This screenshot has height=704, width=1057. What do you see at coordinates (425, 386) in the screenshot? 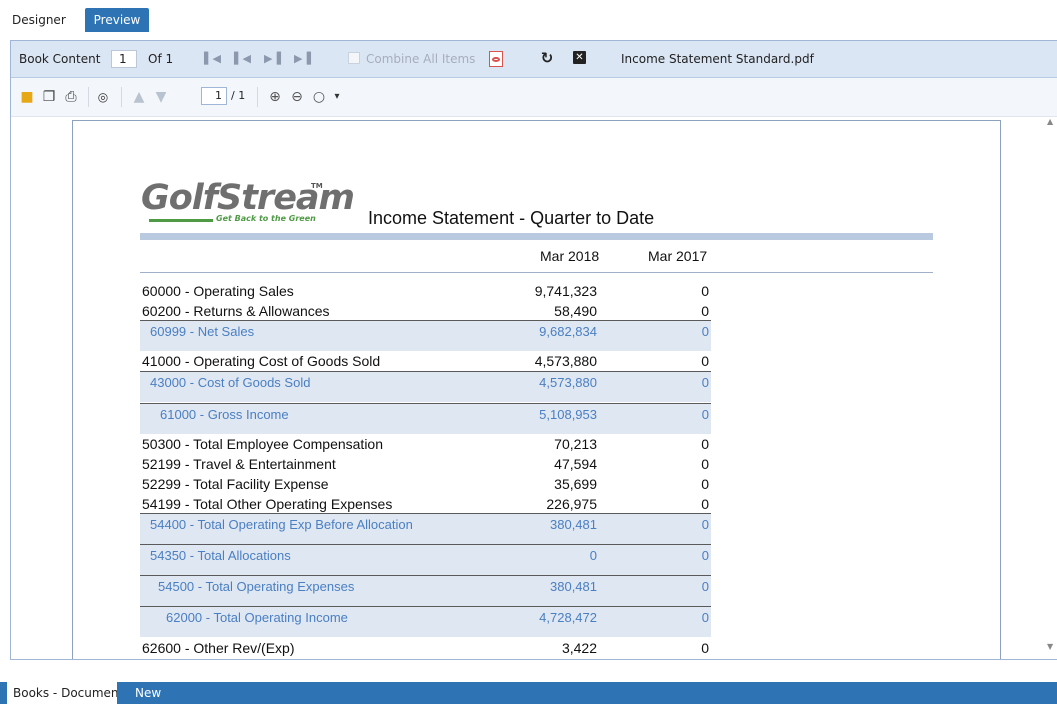
I see `subtotal-row: 43000 - Cost of Goods Sold 4,573,880 0` at bounding box center [425, 386].